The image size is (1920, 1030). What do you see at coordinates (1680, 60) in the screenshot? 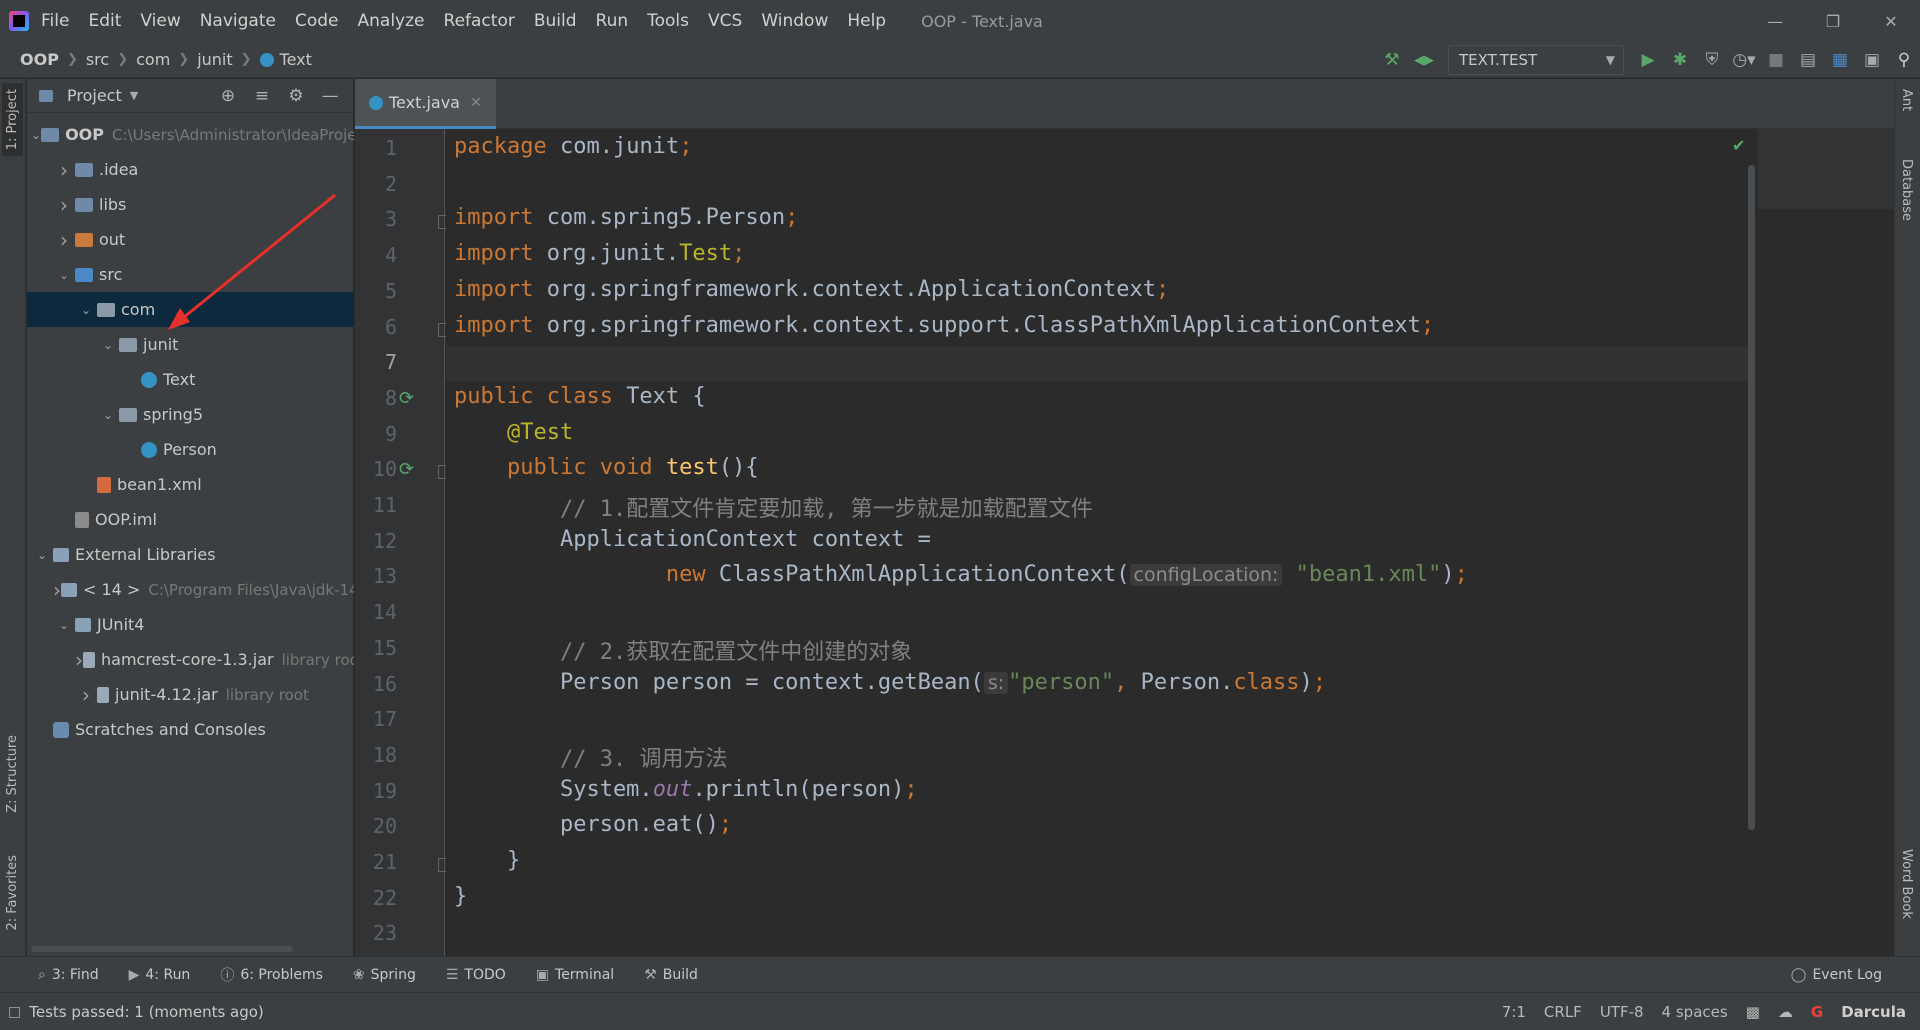
I see `debug-icon: ✱` at bounding box center [1680, 60].